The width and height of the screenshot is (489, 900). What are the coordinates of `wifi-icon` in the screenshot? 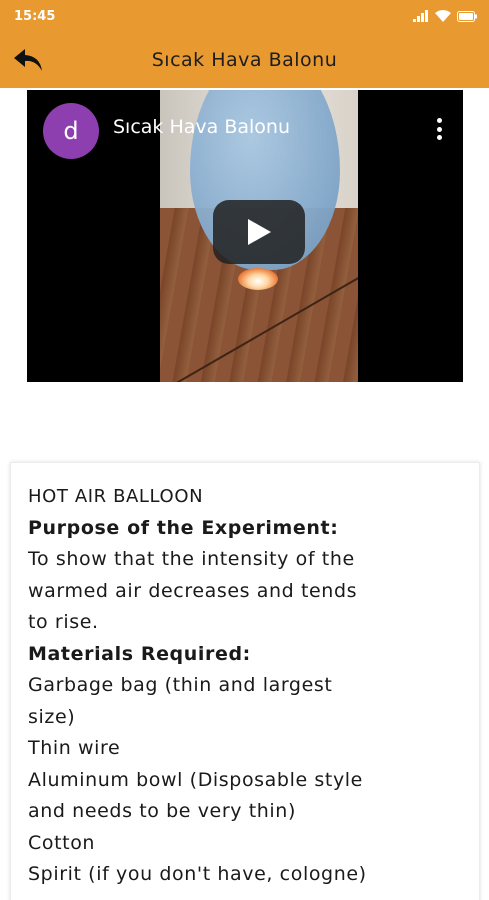 It's located at (443, 16).